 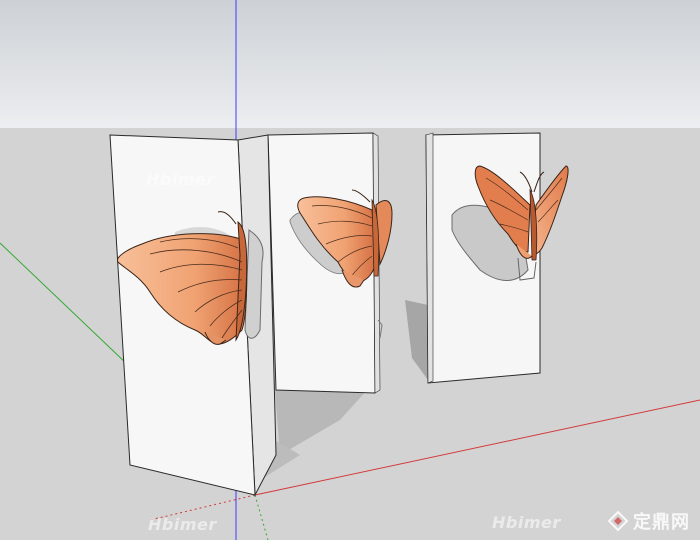 What do you see at coordinates (180, 179) in the screenshot?
I see `watermark-panel: Hbimer` at bounding box center [180, 179].